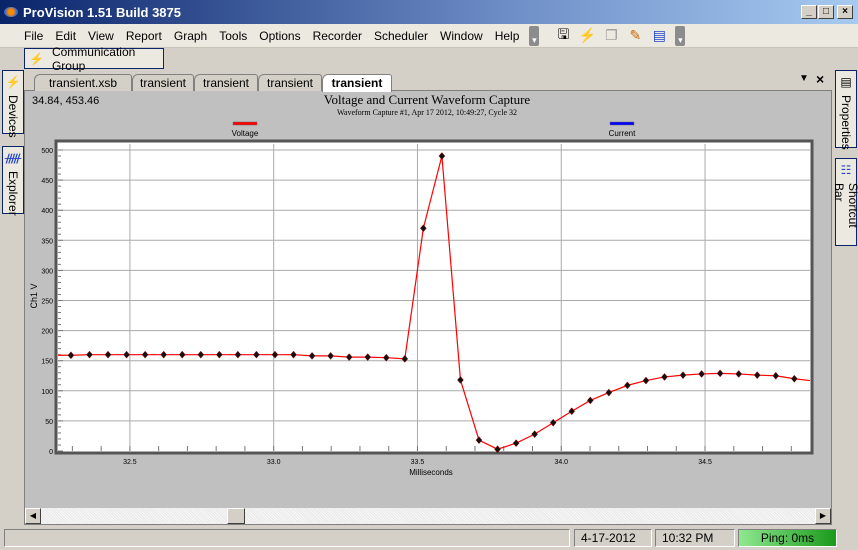 This screenshot has height=550, width=858. I want to click on close-button: ×, so click(845, 12).